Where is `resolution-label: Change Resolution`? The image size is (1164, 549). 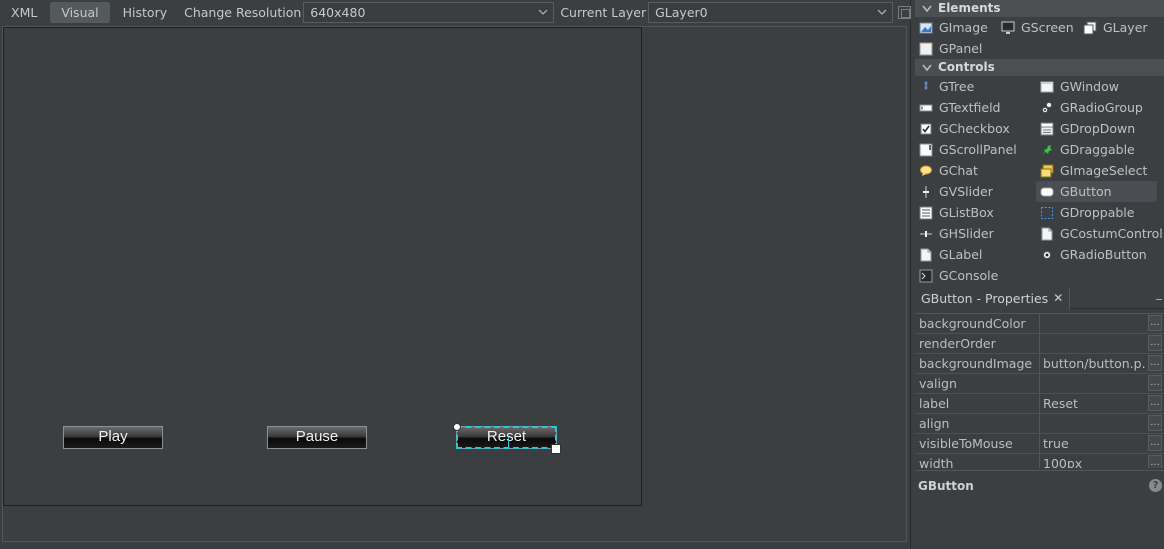
resolution-label: Change Resolution is located at coordinates (243, 12).